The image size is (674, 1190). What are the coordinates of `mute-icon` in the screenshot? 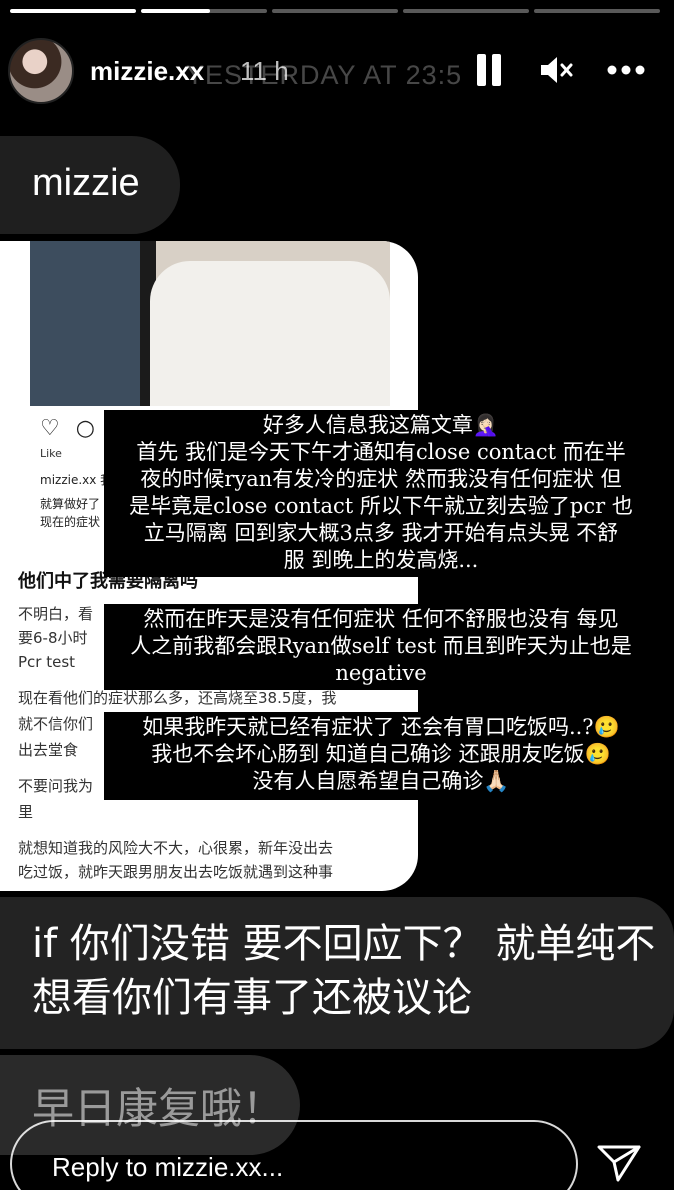 It's located at (556, 70).